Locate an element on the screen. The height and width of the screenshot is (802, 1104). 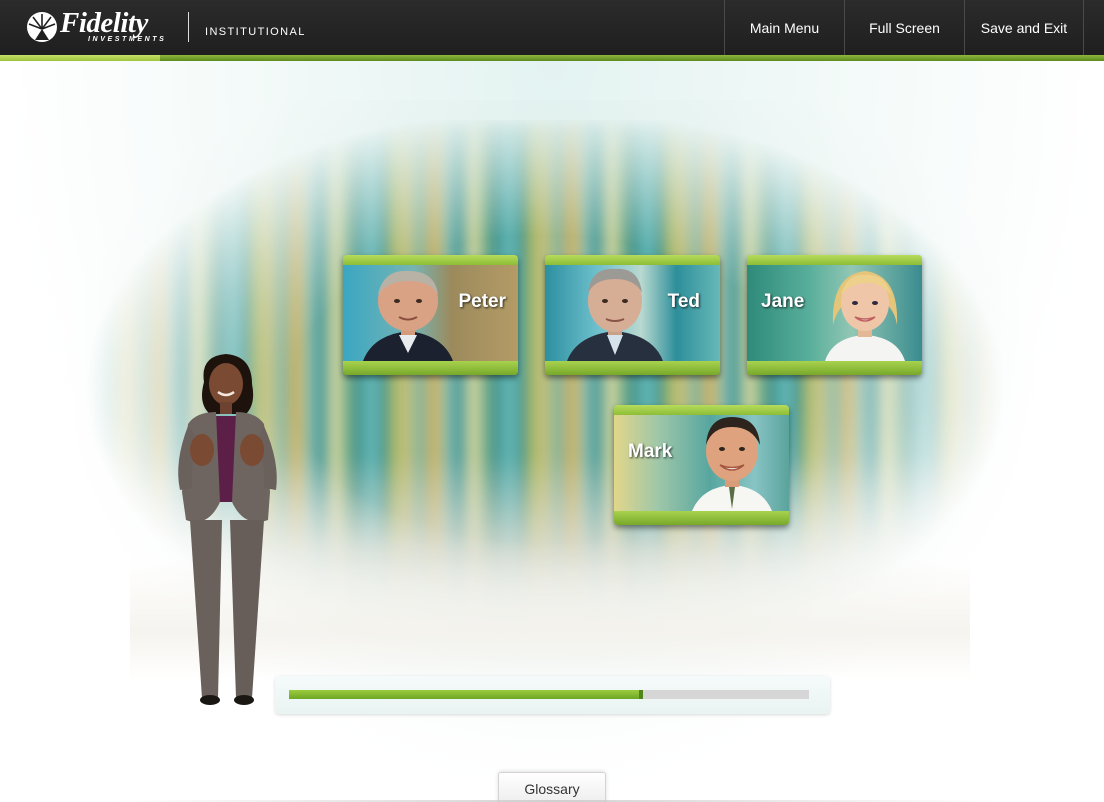
character-card-peter: Peter is located at coordinates (430, 315).